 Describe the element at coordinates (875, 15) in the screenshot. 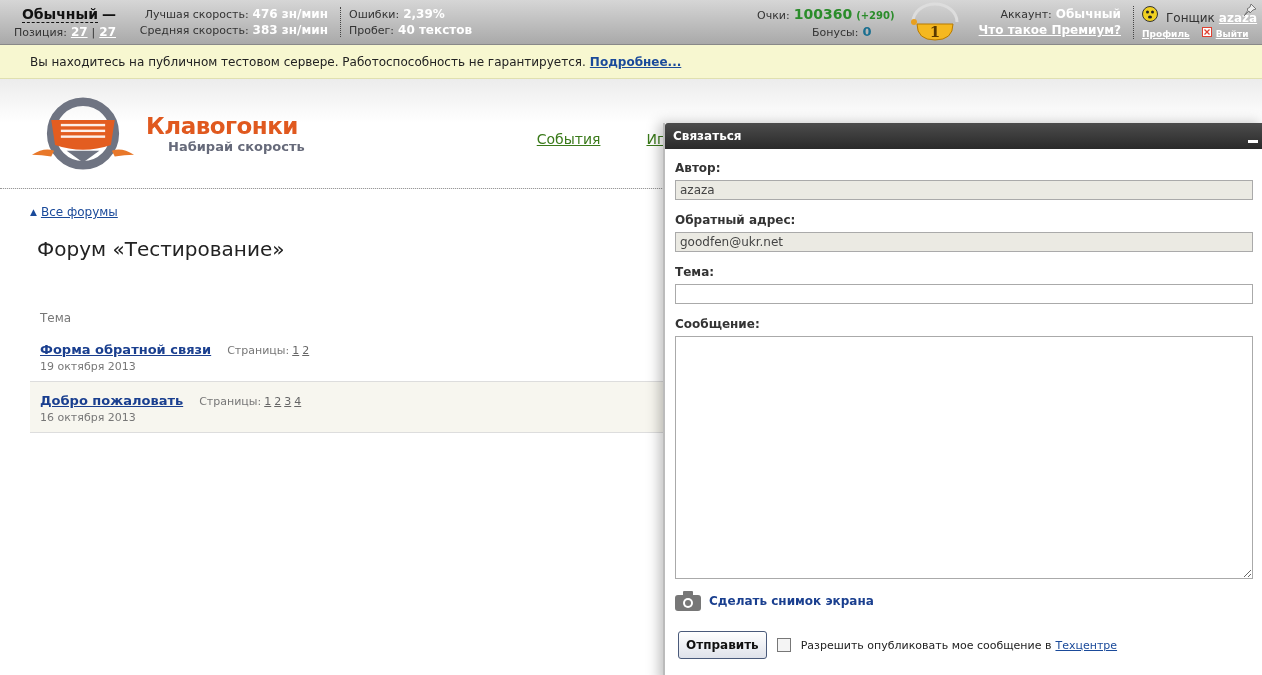

I see `points-delta: (+290)` at that location.